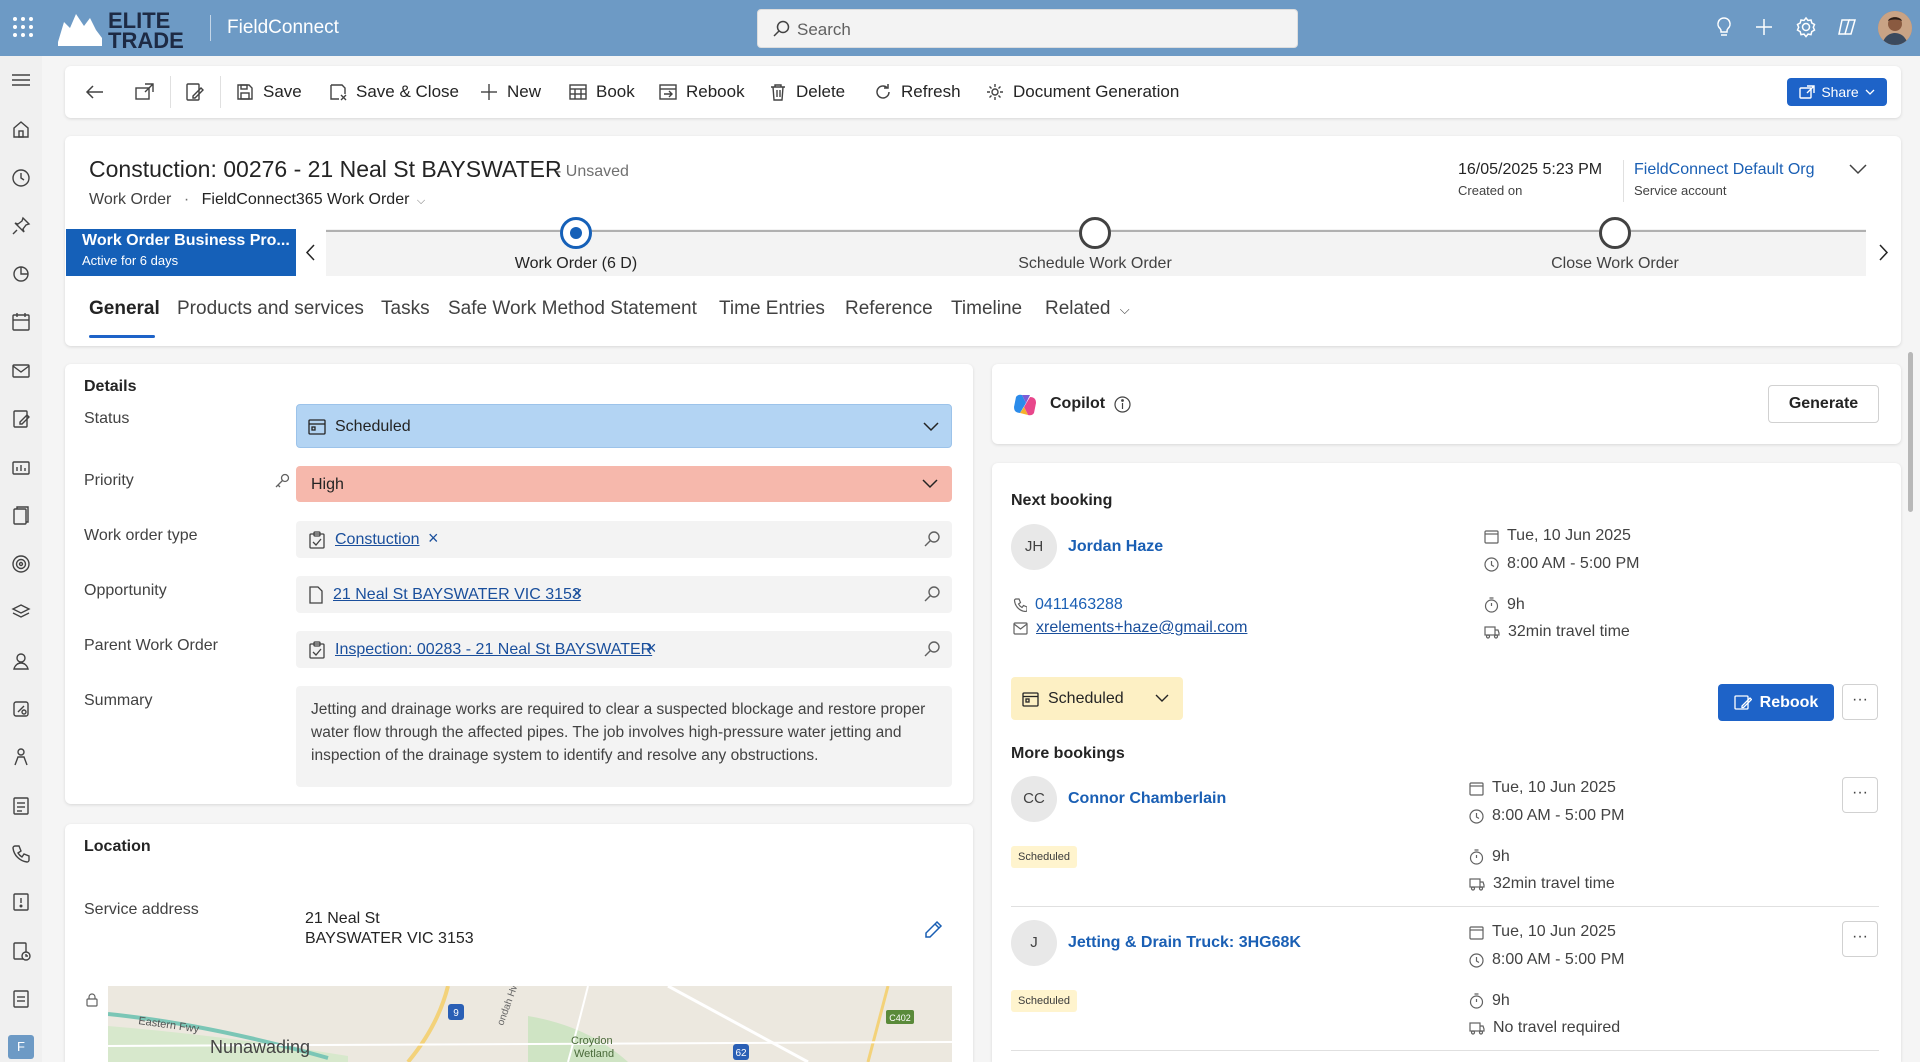 This screenshot has width=1920, height=1062. Describe the element at coordinates (21, 854) in the screenshot. I see `phone-call-icon` at that location.